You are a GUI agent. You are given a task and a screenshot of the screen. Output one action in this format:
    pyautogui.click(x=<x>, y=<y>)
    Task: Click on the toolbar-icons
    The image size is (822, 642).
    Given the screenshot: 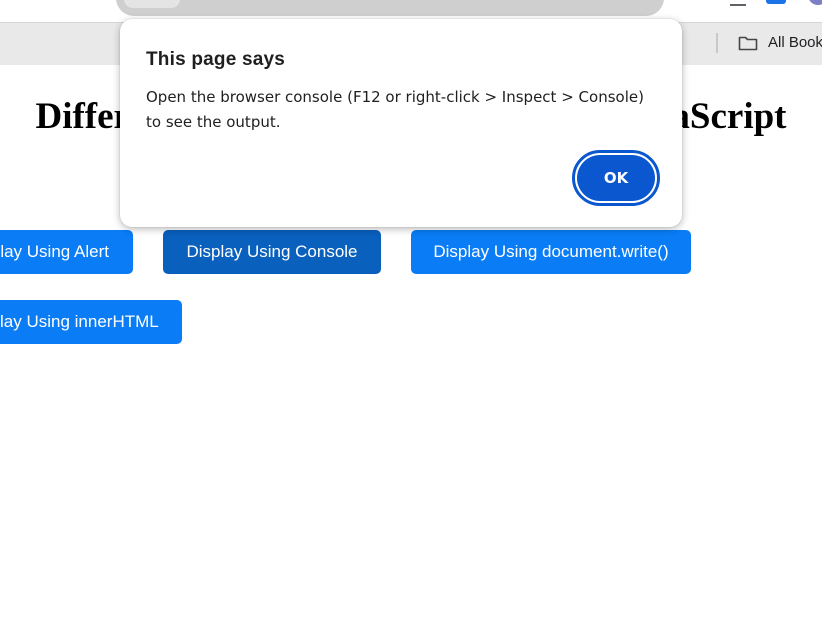 What is the action you would take?
    pyautogui.click(x=752, y=5)
    